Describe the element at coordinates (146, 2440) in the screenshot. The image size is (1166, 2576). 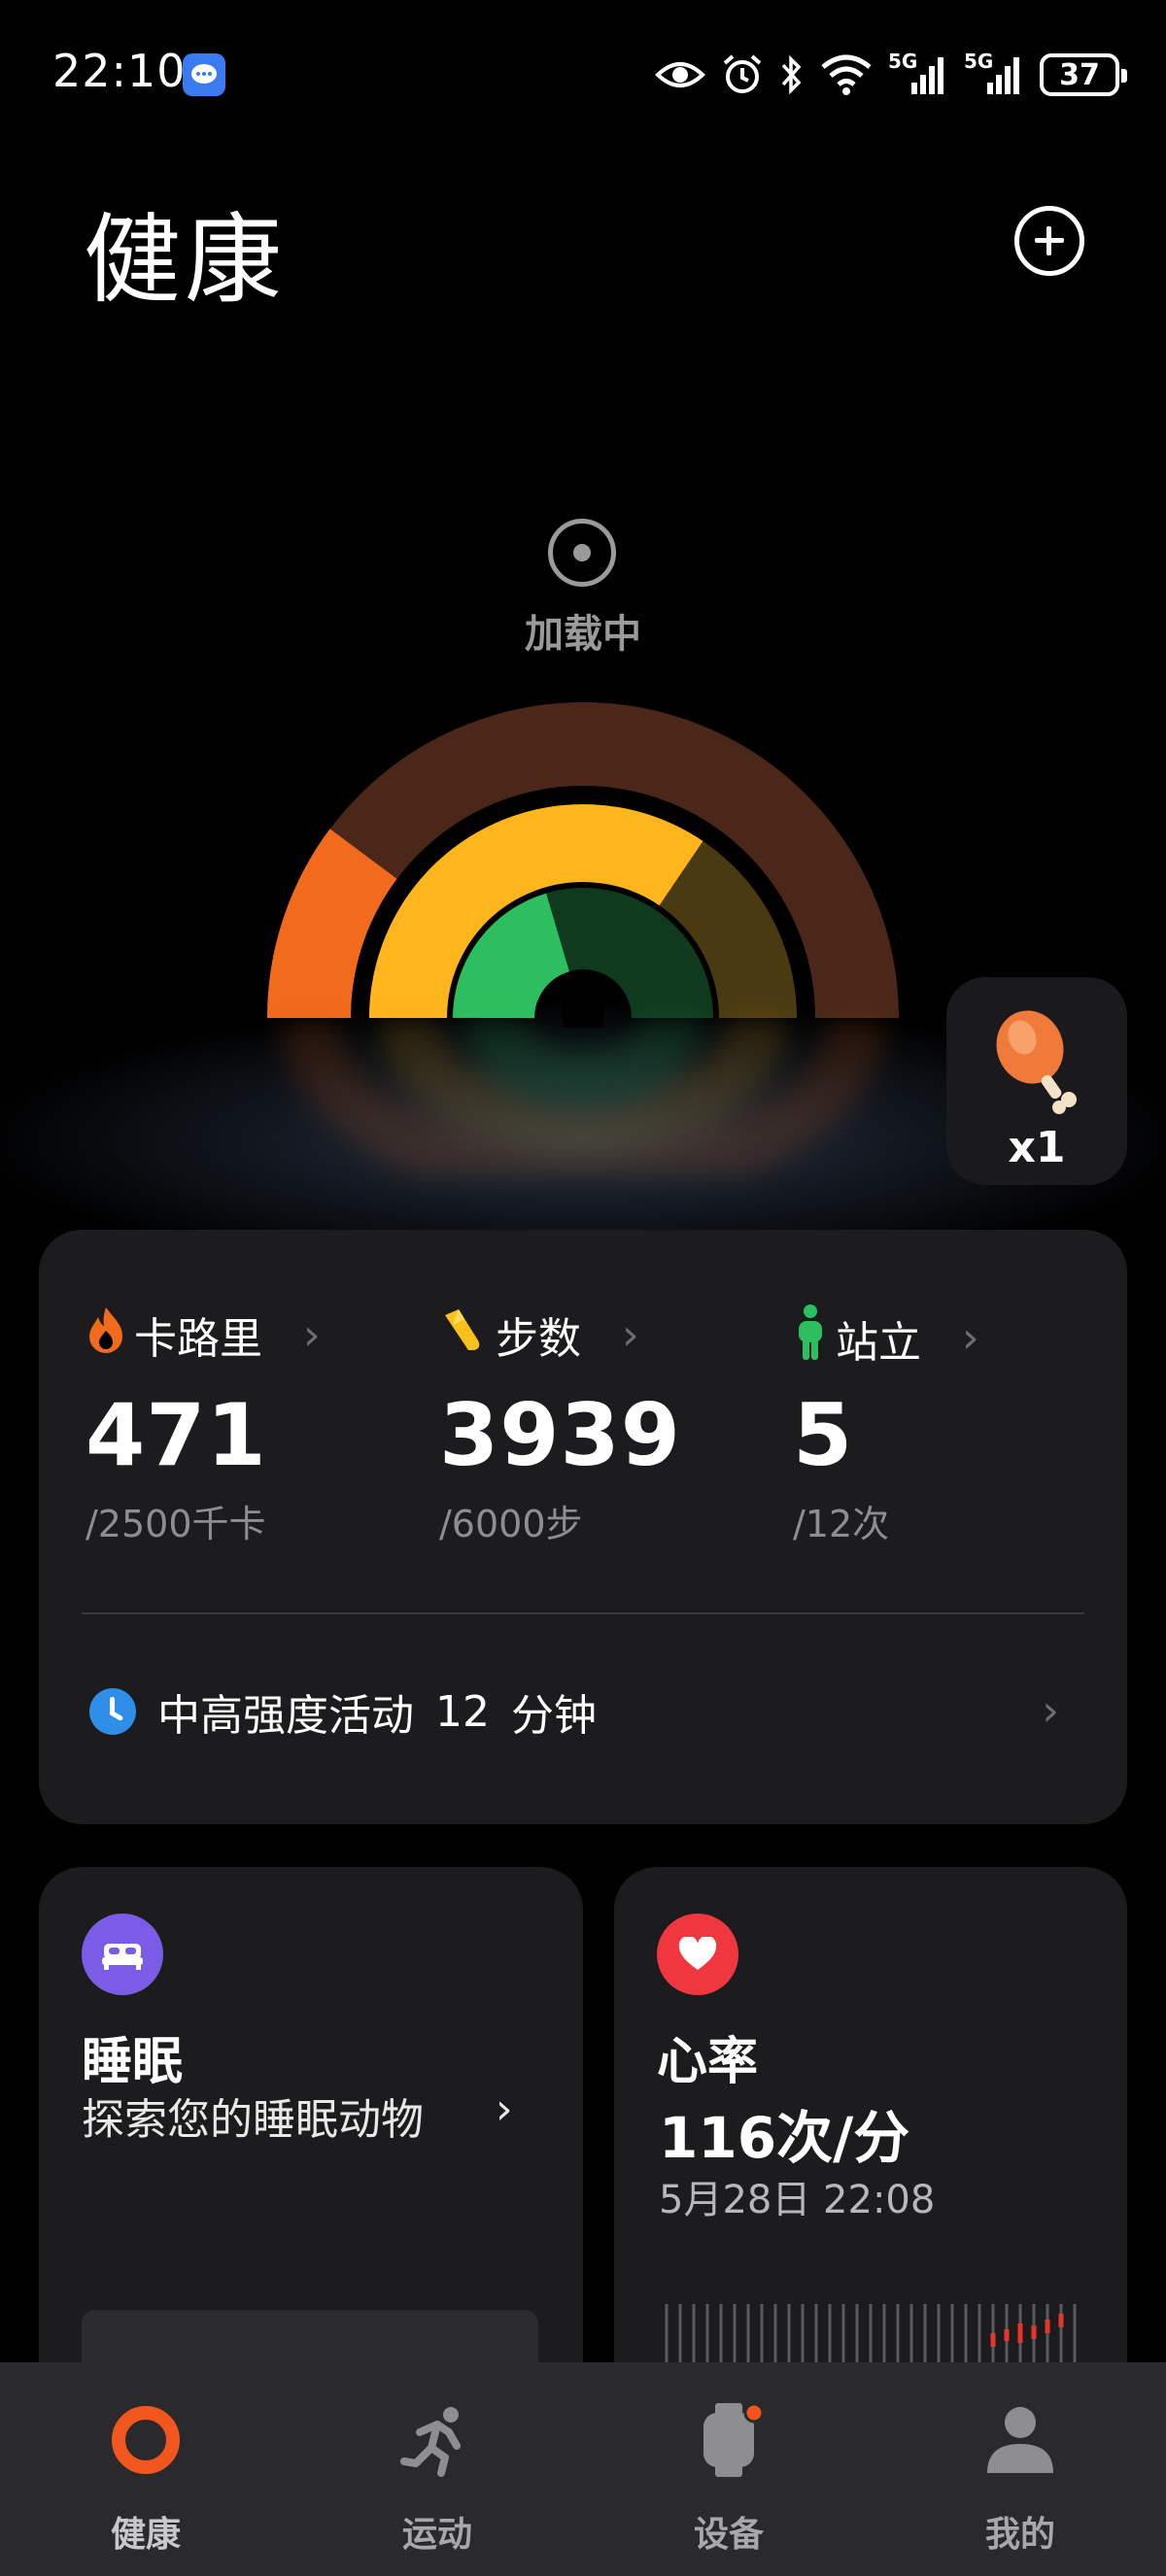
I see `health-ring-icon` at that location.